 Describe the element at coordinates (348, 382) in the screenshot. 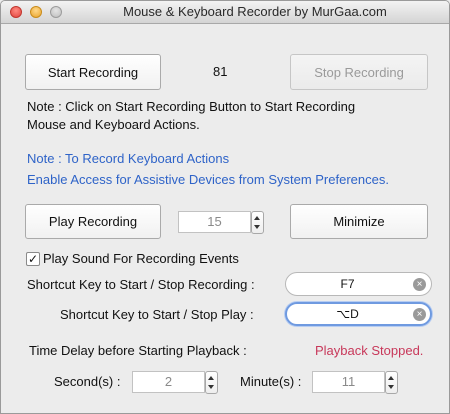

I see `minutes-field: 11` at that location.